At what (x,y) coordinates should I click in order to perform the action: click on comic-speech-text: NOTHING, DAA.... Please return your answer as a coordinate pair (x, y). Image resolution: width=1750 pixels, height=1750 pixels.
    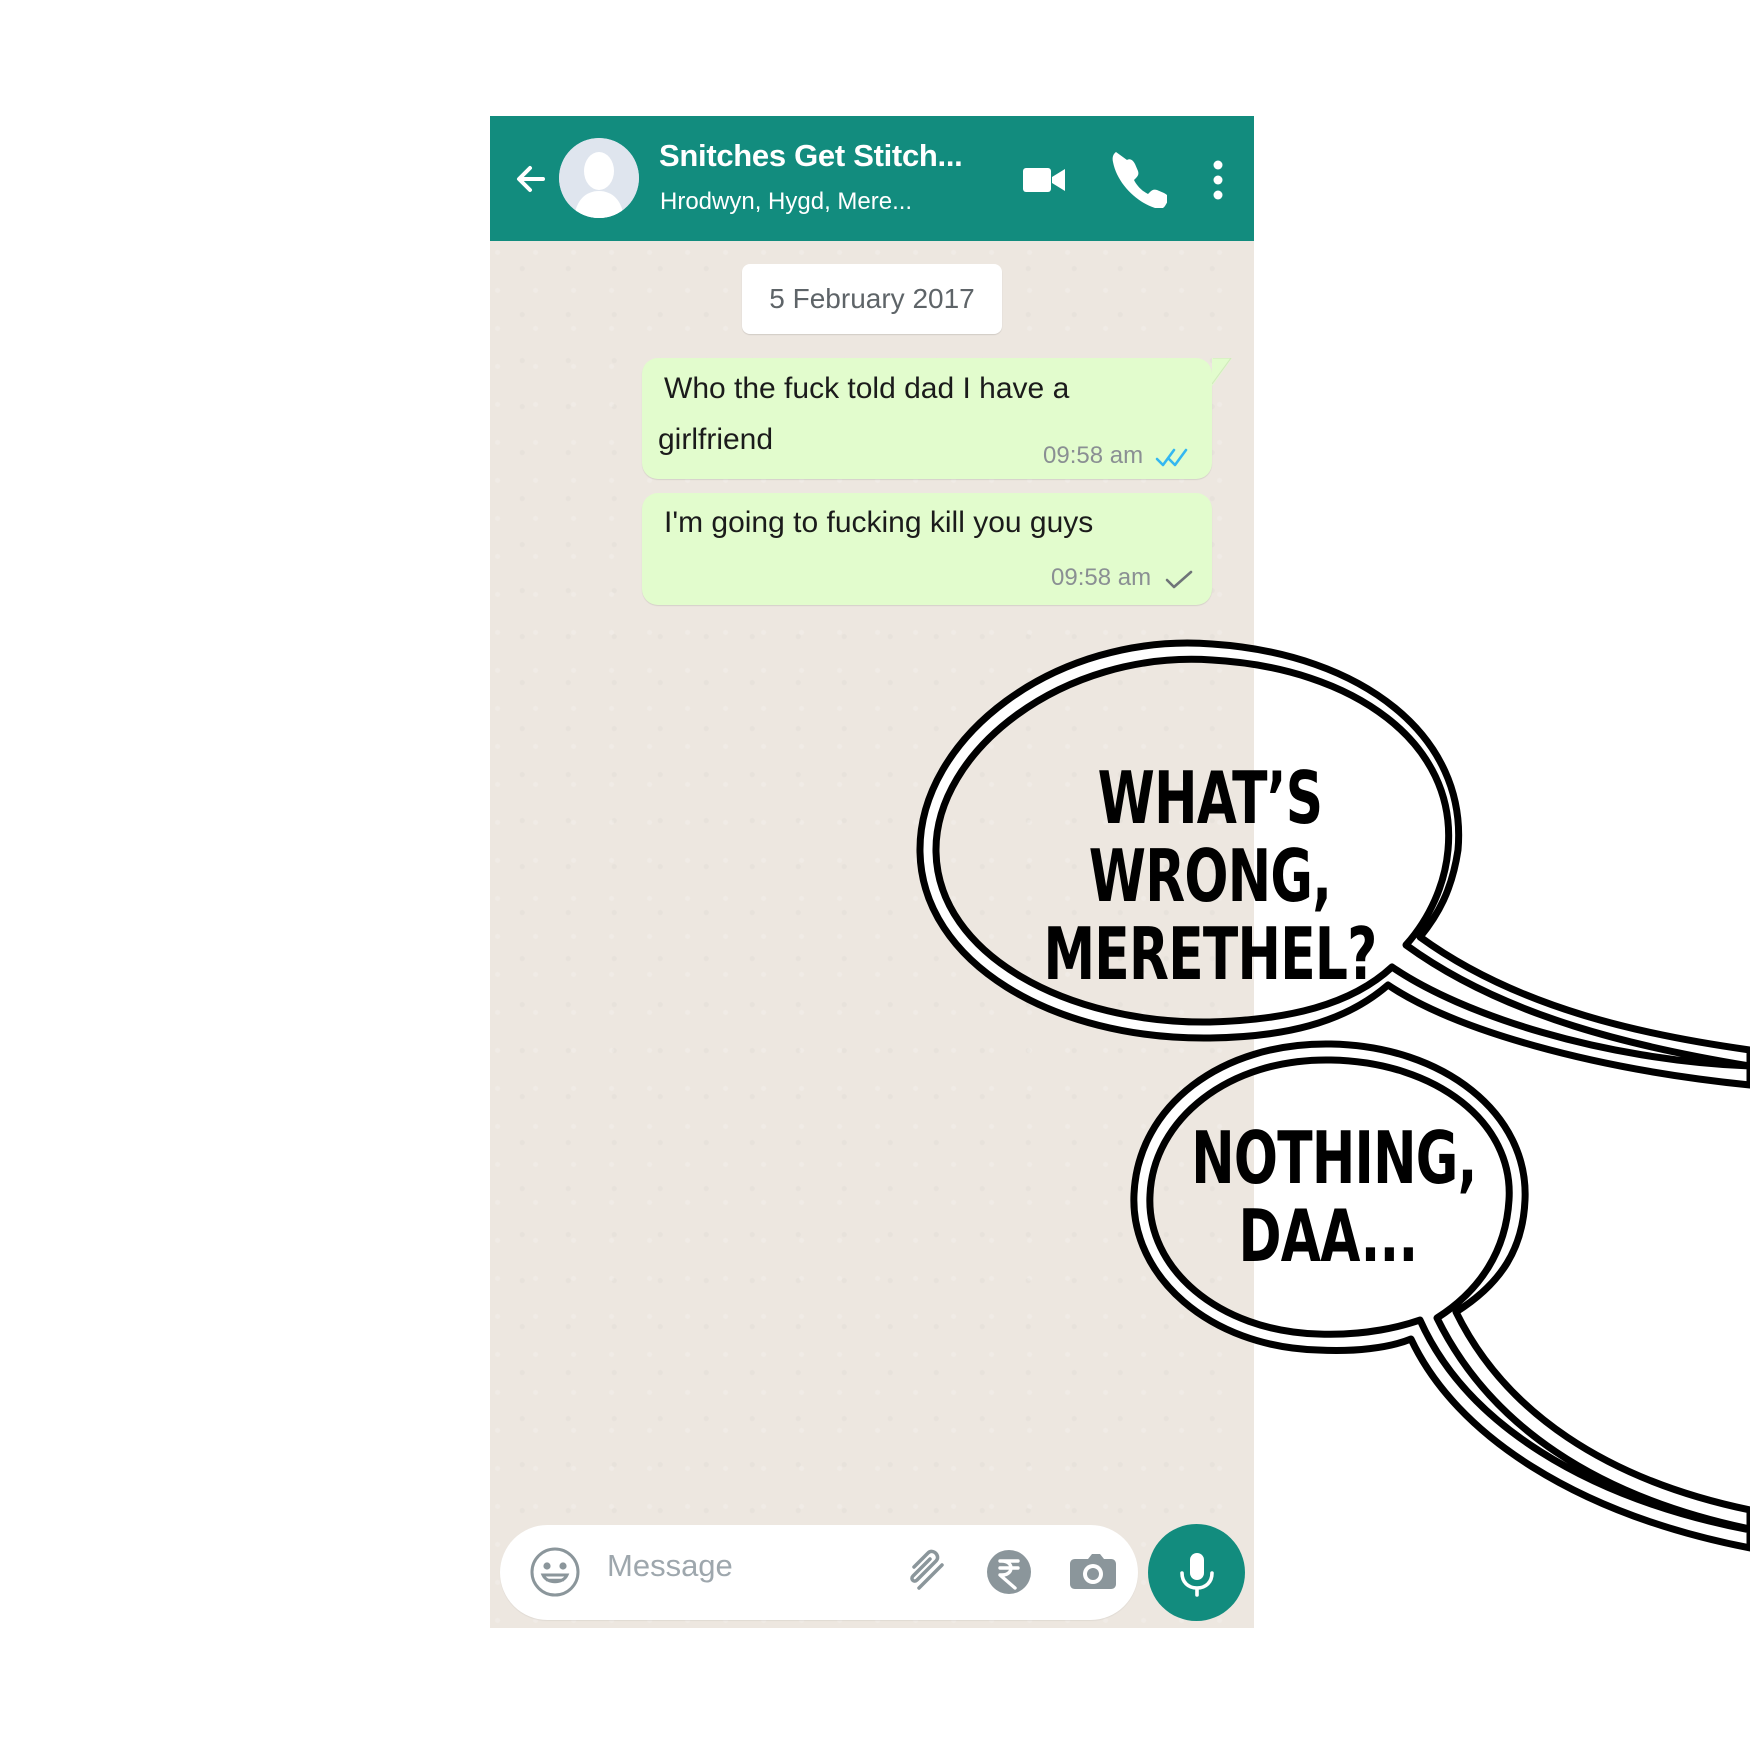
    Looking at the image, I should click on (1334, 1197).